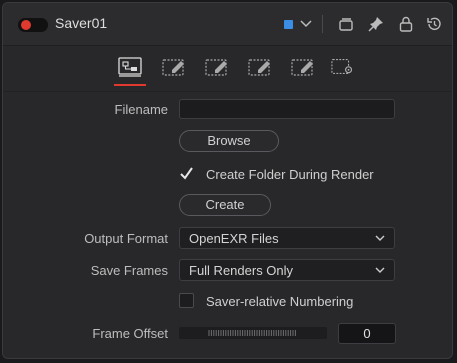 This screenshot has width=457, height=363. I want to click on save-frames-select: Full Renders Only, so click(287, 270).